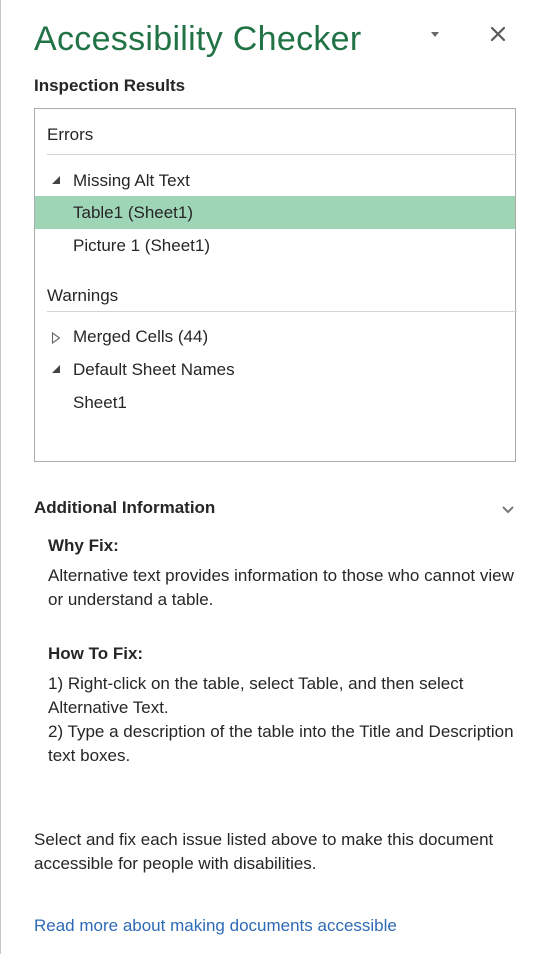  What do you see at coordinates (96, 653) in the screenshot?
I see `how-to-fix-heading: How To Fix:` at bounding box center [96, 653].